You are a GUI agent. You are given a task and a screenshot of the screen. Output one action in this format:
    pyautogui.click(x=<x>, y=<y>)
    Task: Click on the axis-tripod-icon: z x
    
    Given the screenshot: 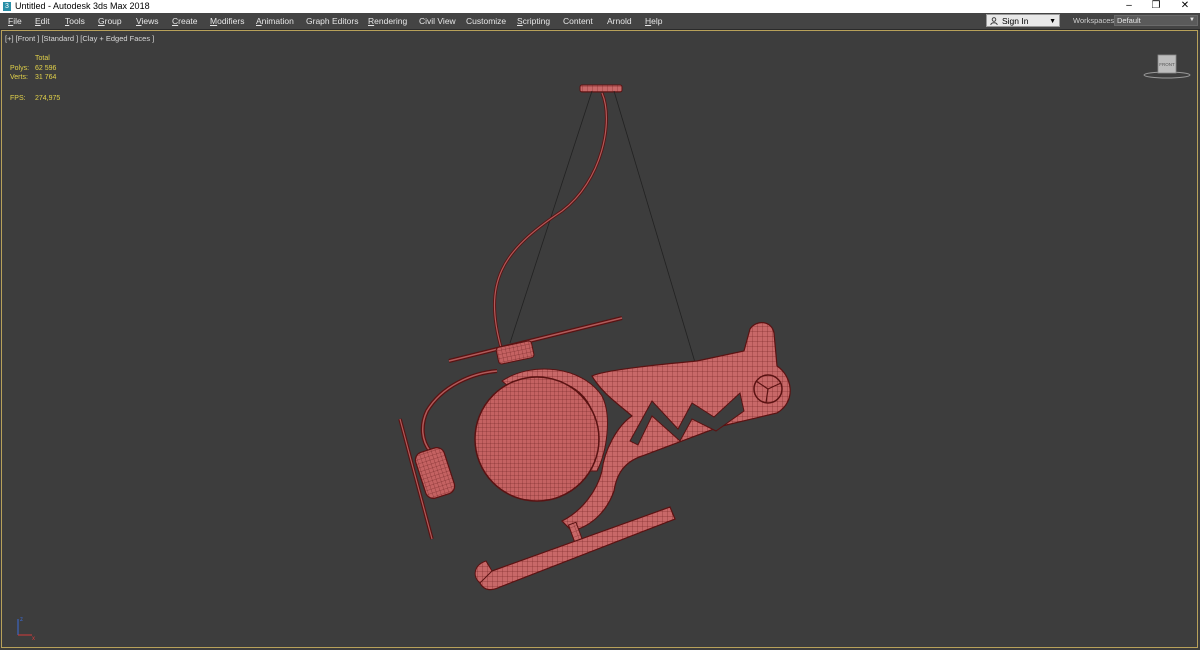 What is the action you would take?
    pyautogui.click(x=26, y=629)
    